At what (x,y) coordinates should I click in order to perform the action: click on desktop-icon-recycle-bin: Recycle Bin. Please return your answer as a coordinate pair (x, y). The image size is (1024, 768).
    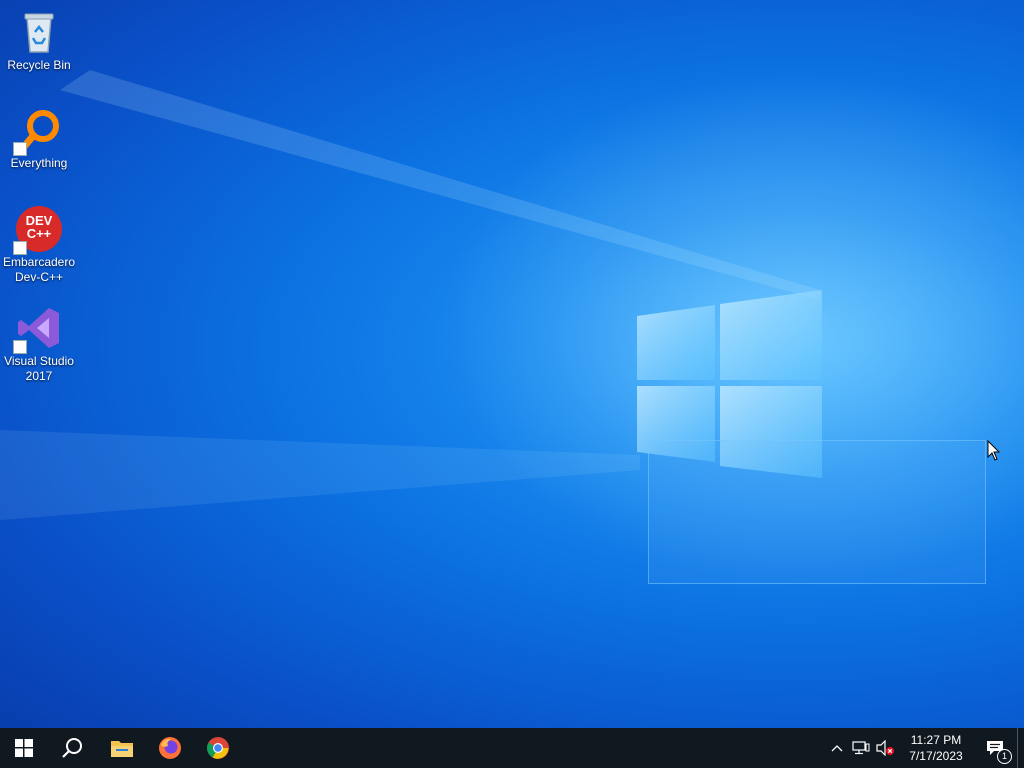
    Looking at the image, I should click on (39, 40).